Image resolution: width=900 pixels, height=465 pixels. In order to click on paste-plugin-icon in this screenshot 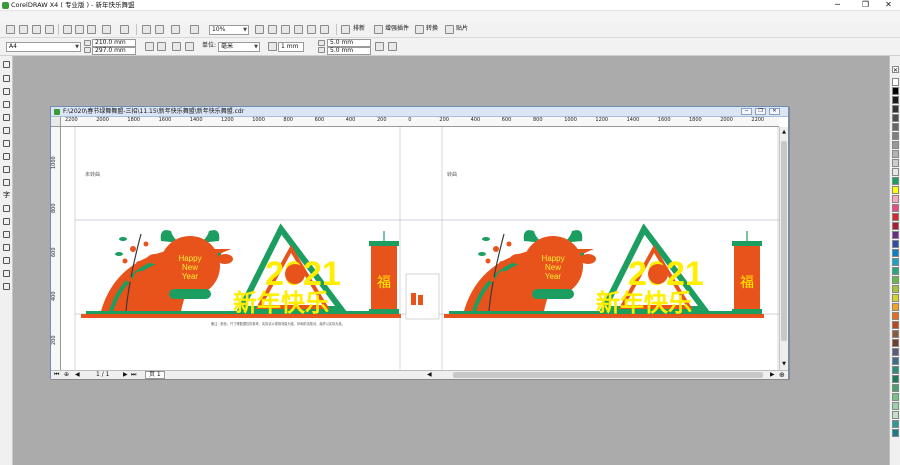, I will do `click(449, 29)`.